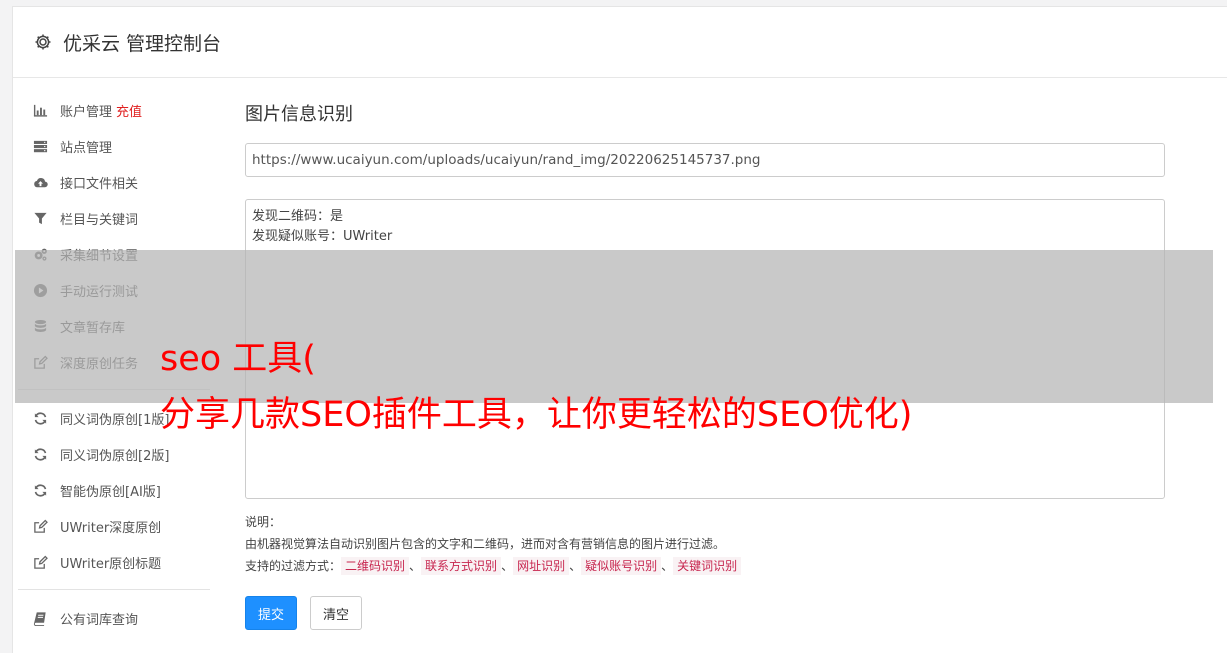 Image resolution: width=1227 pixels, height=653 pixels. Describe the element at coordinates (99, 184) in the screenshot. I see `sidebar-item-label: 接口文件相关` at that location.